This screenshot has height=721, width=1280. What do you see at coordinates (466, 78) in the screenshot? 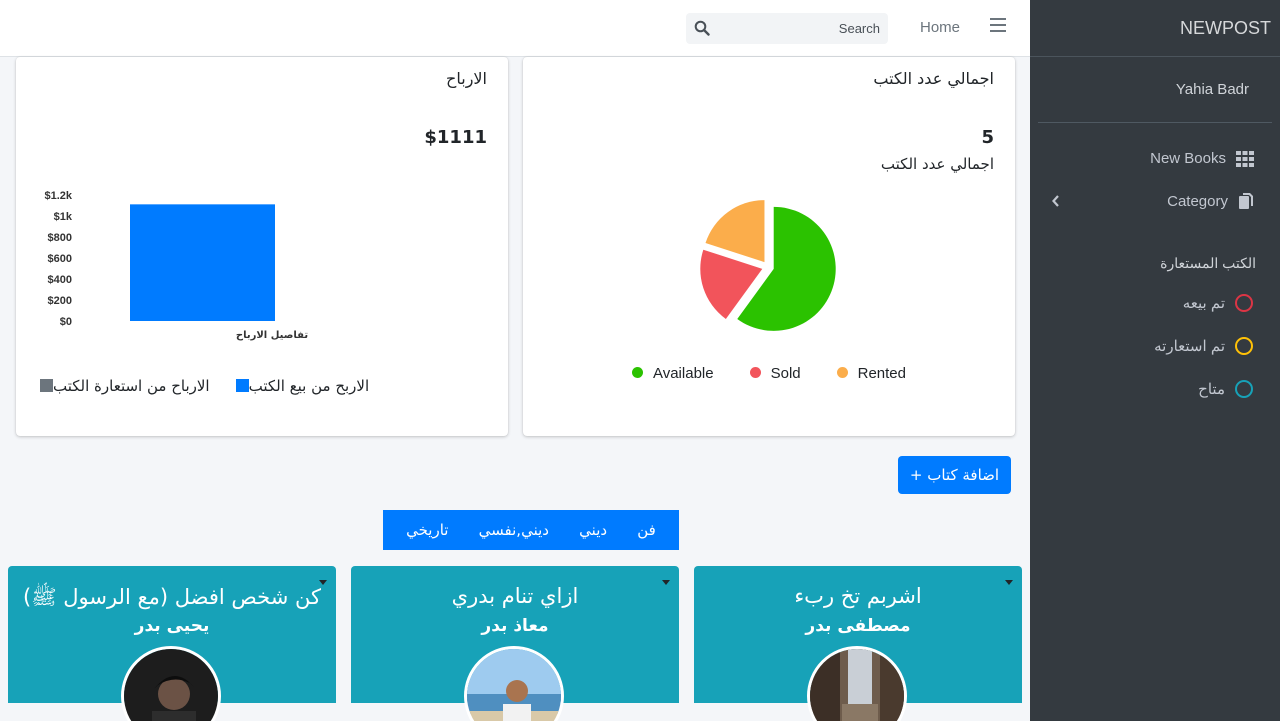
I see `card-title: الارباح` at bounding box center [466, 78].